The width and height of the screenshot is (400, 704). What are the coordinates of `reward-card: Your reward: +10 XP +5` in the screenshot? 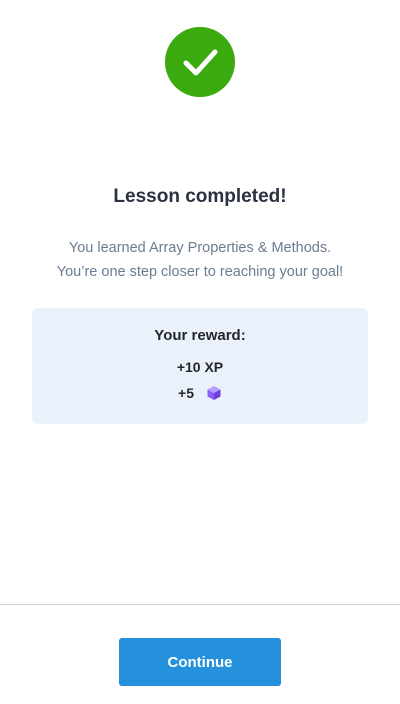 It's located at (200, 366).